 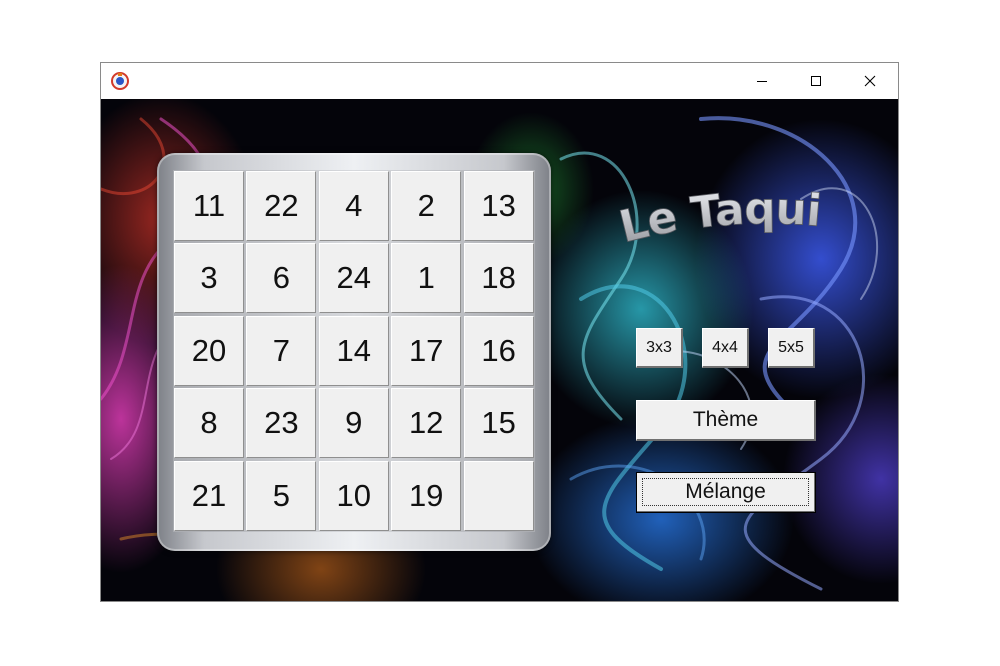 What do you see at coordinates (281, 423) in the screenshot?
I see `puzzle-tile: 23` at bounding box center [281, 423].